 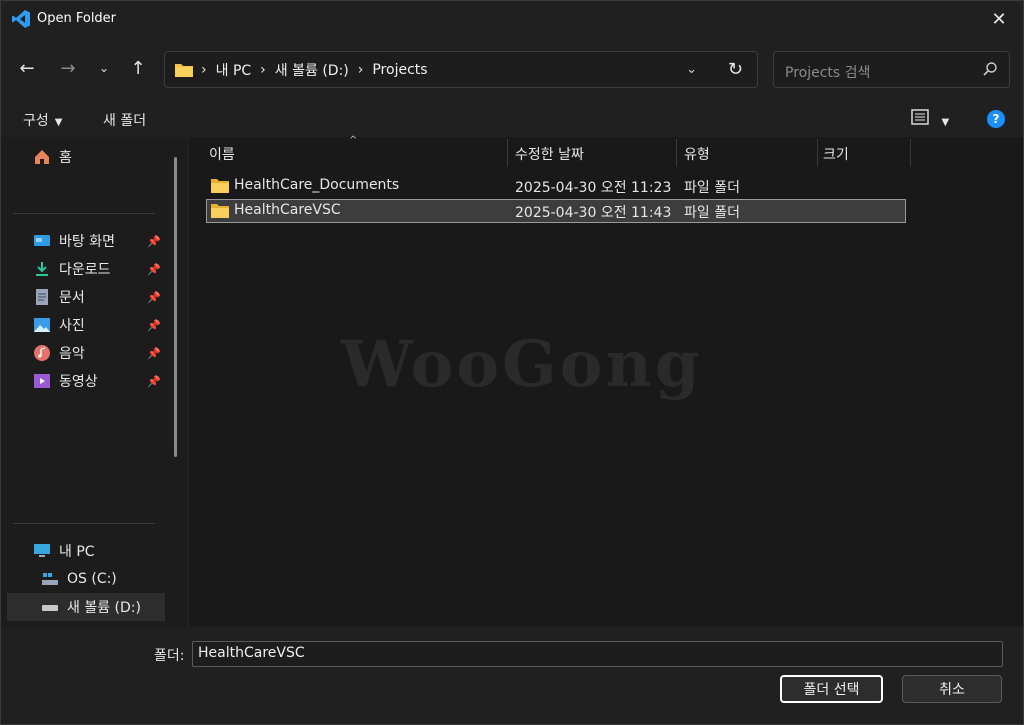 I want to click on sidebar-item-label: 바탕 화면, so click(x=87, y=242).